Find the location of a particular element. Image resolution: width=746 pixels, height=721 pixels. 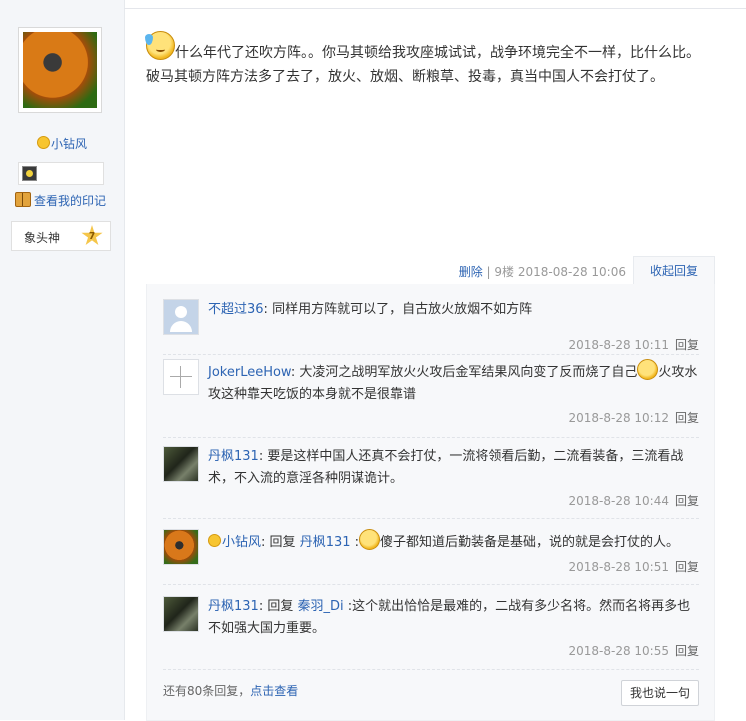

reply-text: 大凌河之战明军放火火攻后金军结果风向变了反而烧了自己 is located at coordinates (468, 372).